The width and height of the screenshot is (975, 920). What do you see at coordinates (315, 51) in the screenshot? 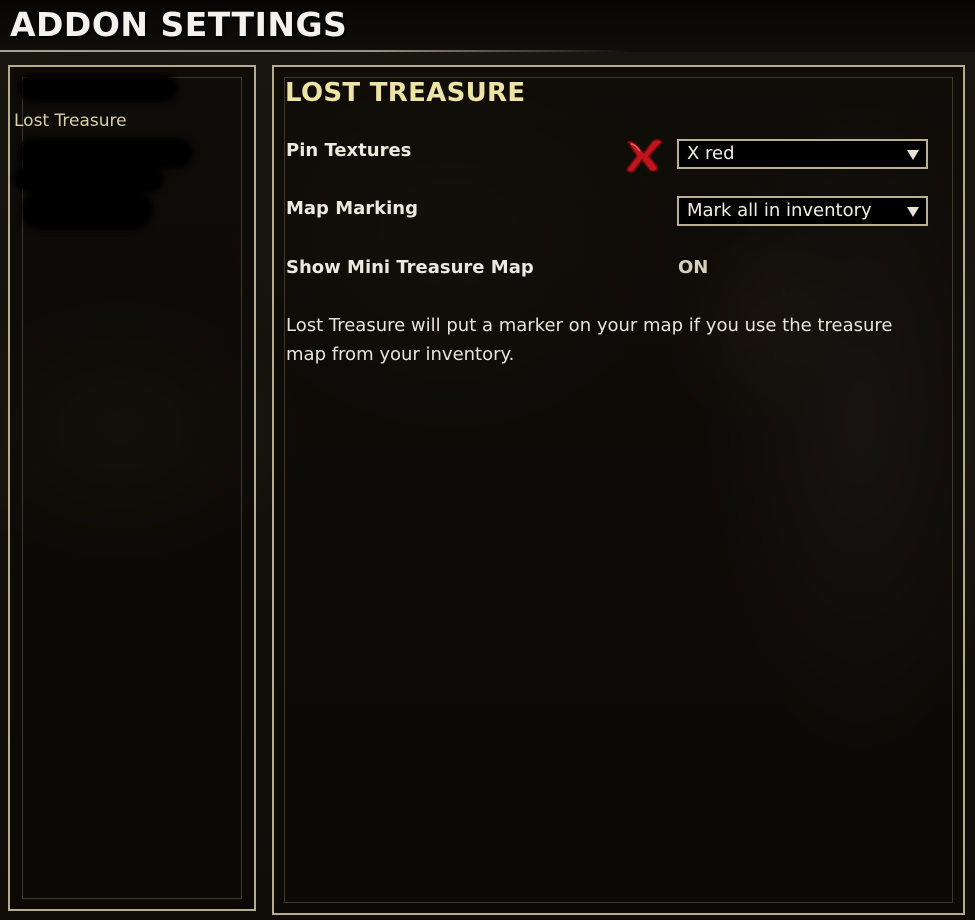
I see `title-divider` at bounding box center [315, 51].